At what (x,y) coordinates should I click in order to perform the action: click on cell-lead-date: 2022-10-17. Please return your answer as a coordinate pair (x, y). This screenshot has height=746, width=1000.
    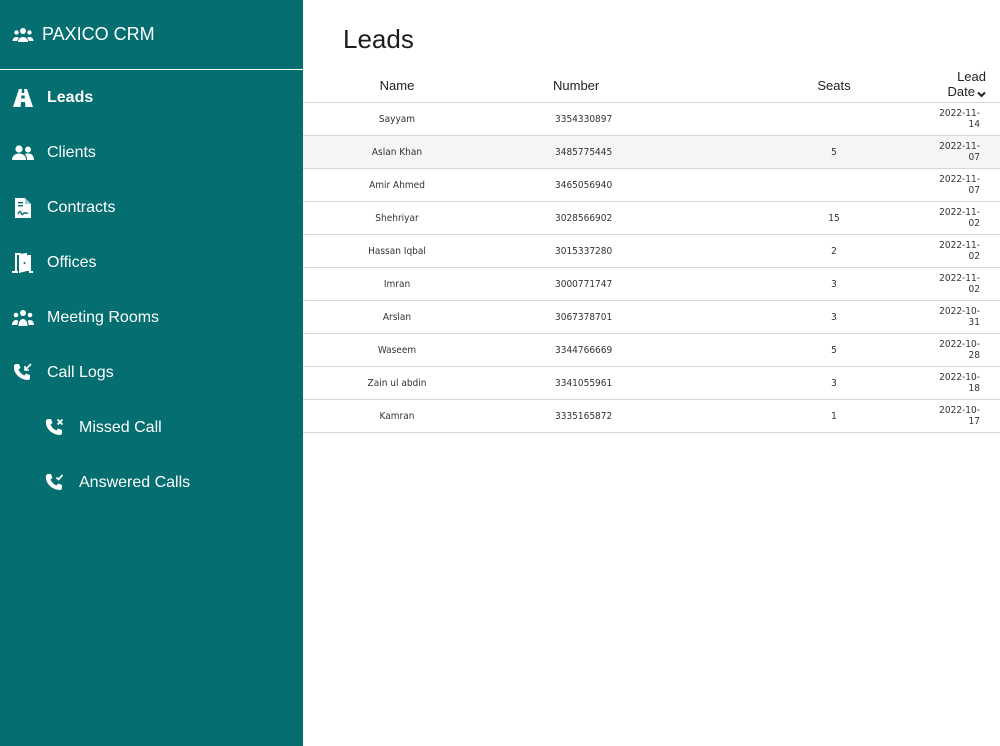
    Looking at the image, I should click on (964, 416).